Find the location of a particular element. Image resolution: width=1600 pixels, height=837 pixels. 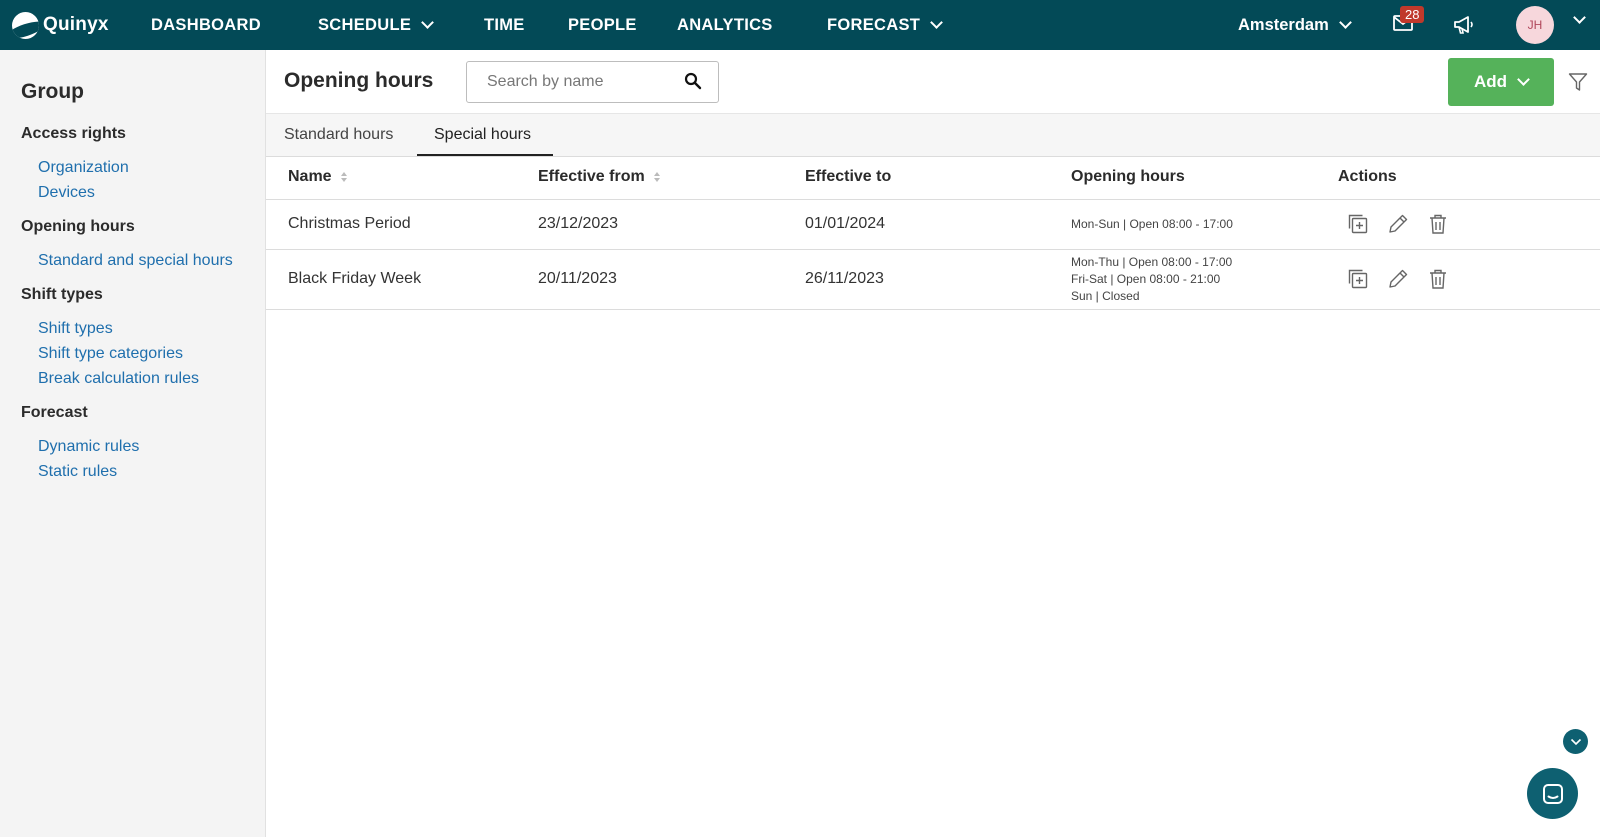

row-effective-from: 20/11/2023 is located at coordinates (577, 278).